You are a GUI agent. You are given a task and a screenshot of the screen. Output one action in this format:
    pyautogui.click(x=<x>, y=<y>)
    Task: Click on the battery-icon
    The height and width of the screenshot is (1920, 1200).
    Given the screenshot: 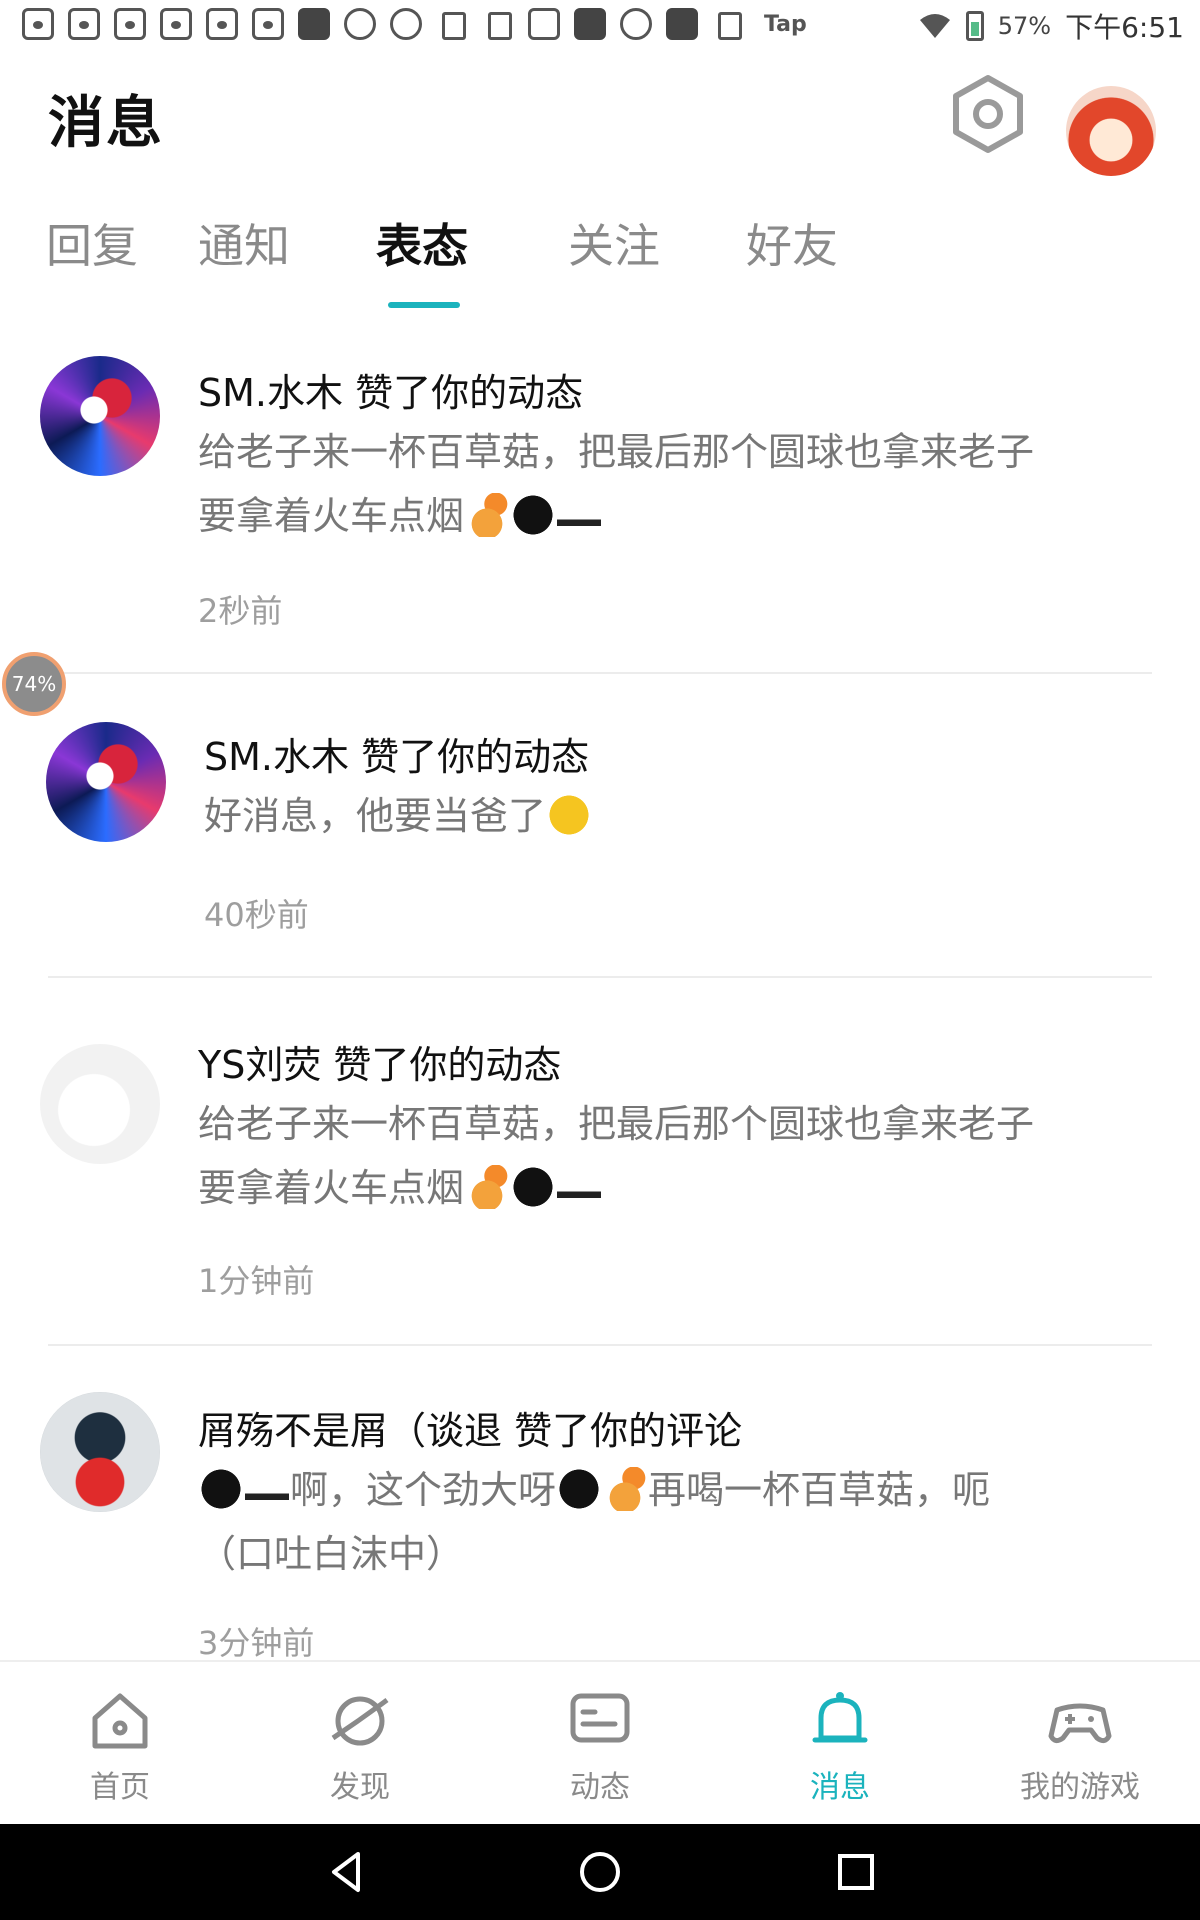 What is the action you would take?
    pyautogui.click(x=974, y=26)
    